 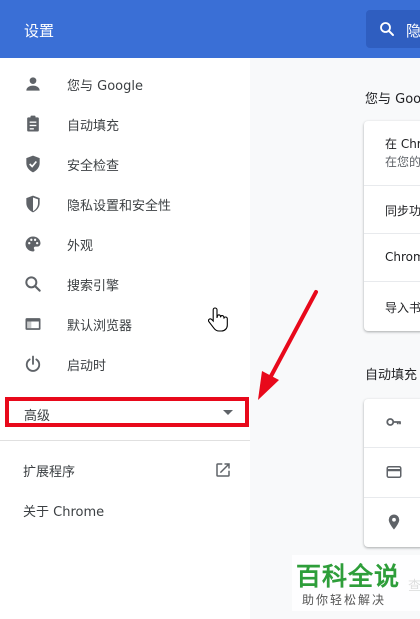 I want to click on sidebar-item-autofill: 自动填充, so click(x=125, y=124).